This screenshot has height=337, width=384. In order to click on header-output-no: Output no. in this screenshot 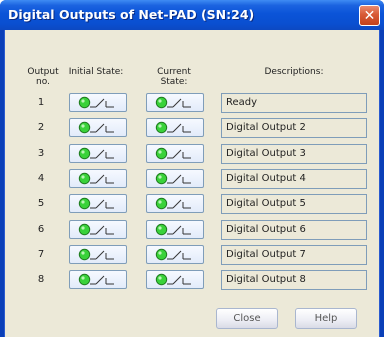, I will do `click(43, 77)`.